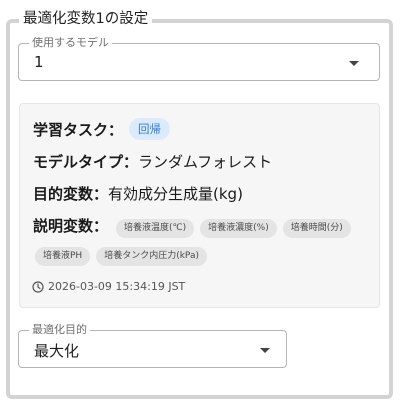 Image resolution: width=402 pixels, height=411 pixels. Describe the element at coordinates (63, 256) in the screenshot. I see `feature-chip: 培養液PH` at that location.